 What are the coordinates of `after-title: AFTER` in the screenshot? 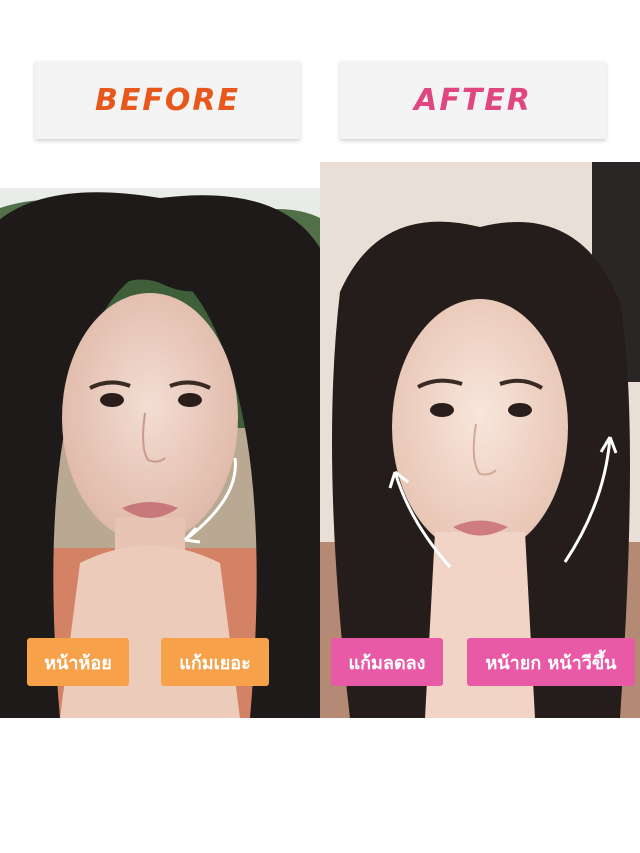 It's located at (473, 100).